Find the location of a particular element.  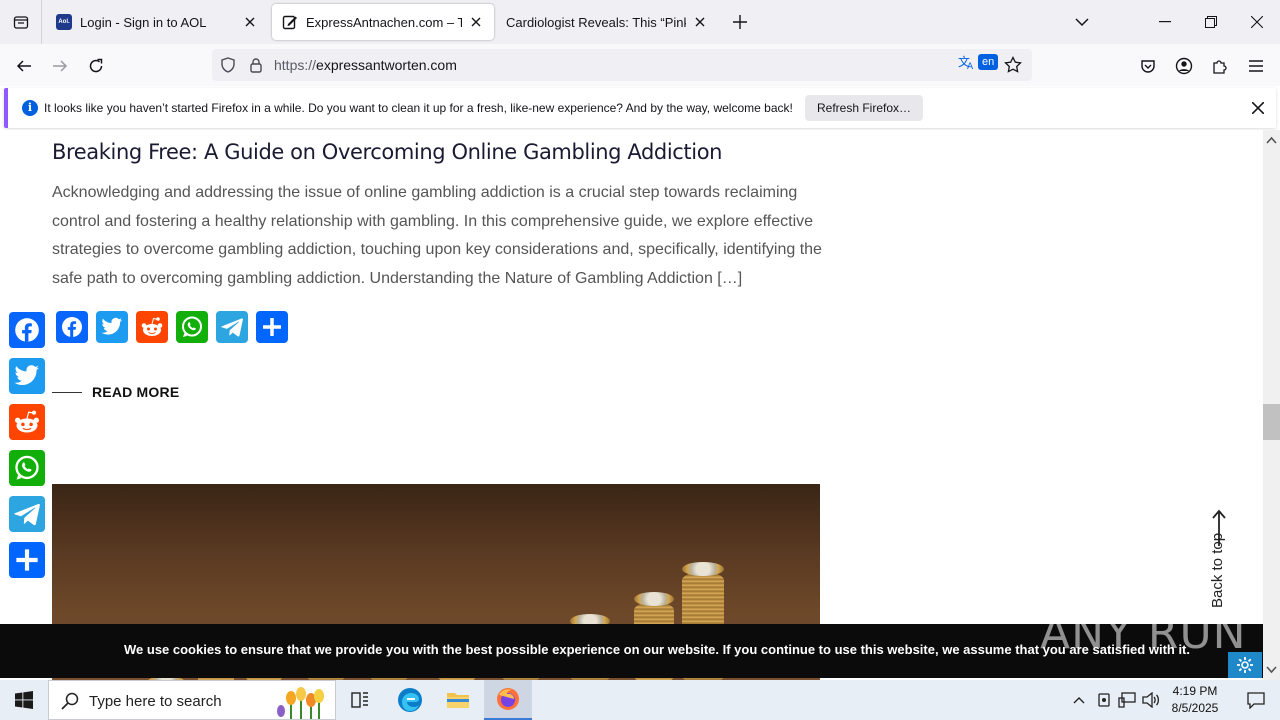

page-scrollbar is located at coordinates (1271, 405).